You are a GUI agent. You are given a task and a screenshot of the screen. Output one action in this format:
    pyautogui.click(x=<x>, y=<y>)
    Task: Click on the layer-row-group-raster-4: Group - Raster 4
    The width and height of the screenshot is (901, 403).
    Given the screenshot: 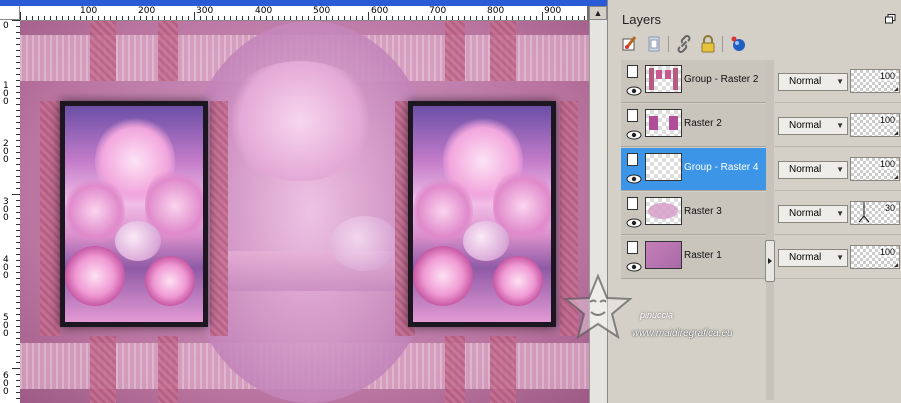 What is the action you would take?
    pyautogui.click(x=693, y=169)
    